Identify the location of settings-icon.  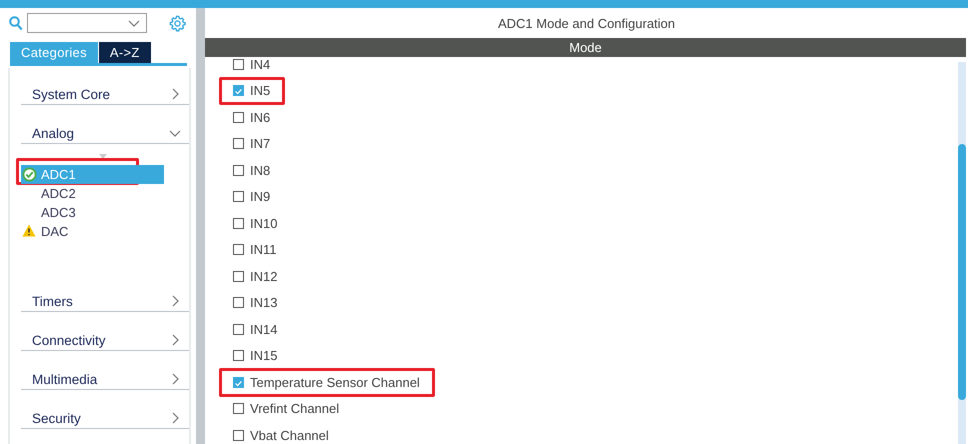
(177, 23).